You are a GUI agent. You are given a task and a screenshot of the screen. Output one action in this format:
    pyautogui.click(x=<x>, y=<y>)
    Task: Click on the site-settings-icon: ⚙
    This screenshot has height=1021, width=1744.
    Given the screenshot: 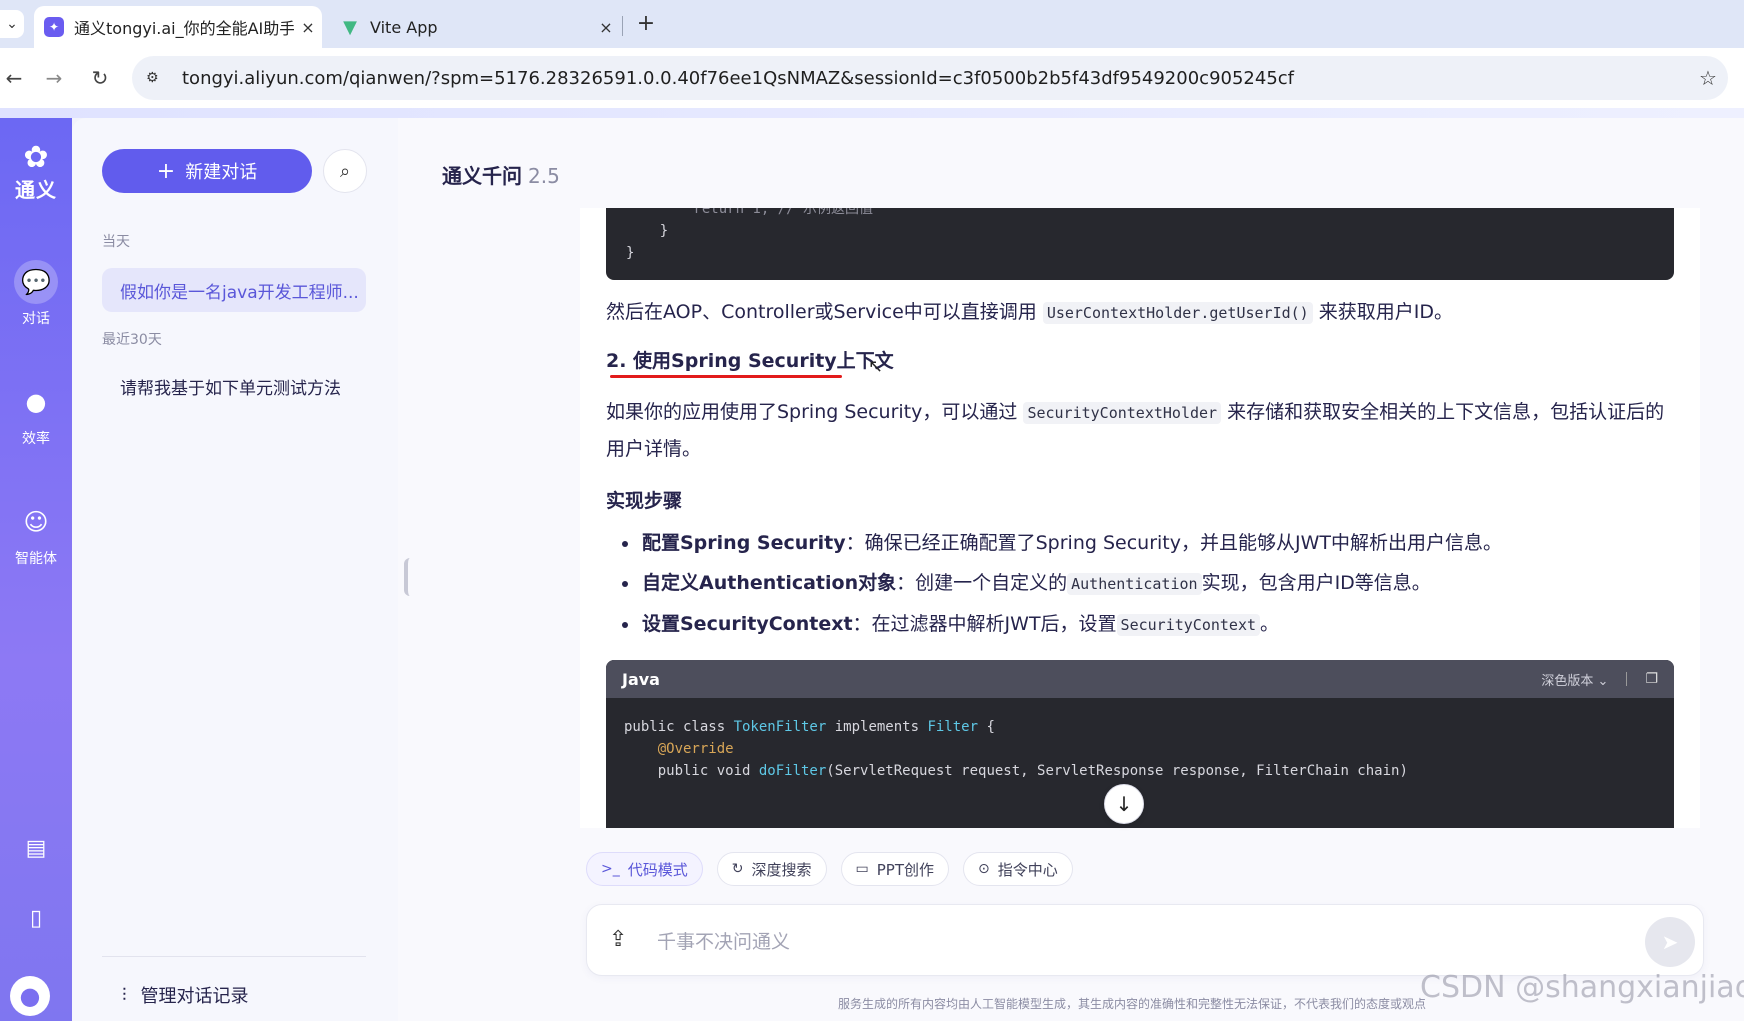 What is the action you would take?
    pyautogui.click(x=157, y=78)
    